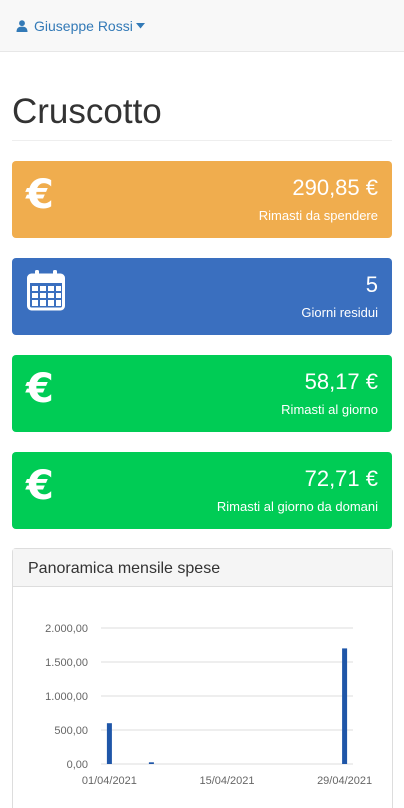  I want to click on title-divider, so click(202, 140).